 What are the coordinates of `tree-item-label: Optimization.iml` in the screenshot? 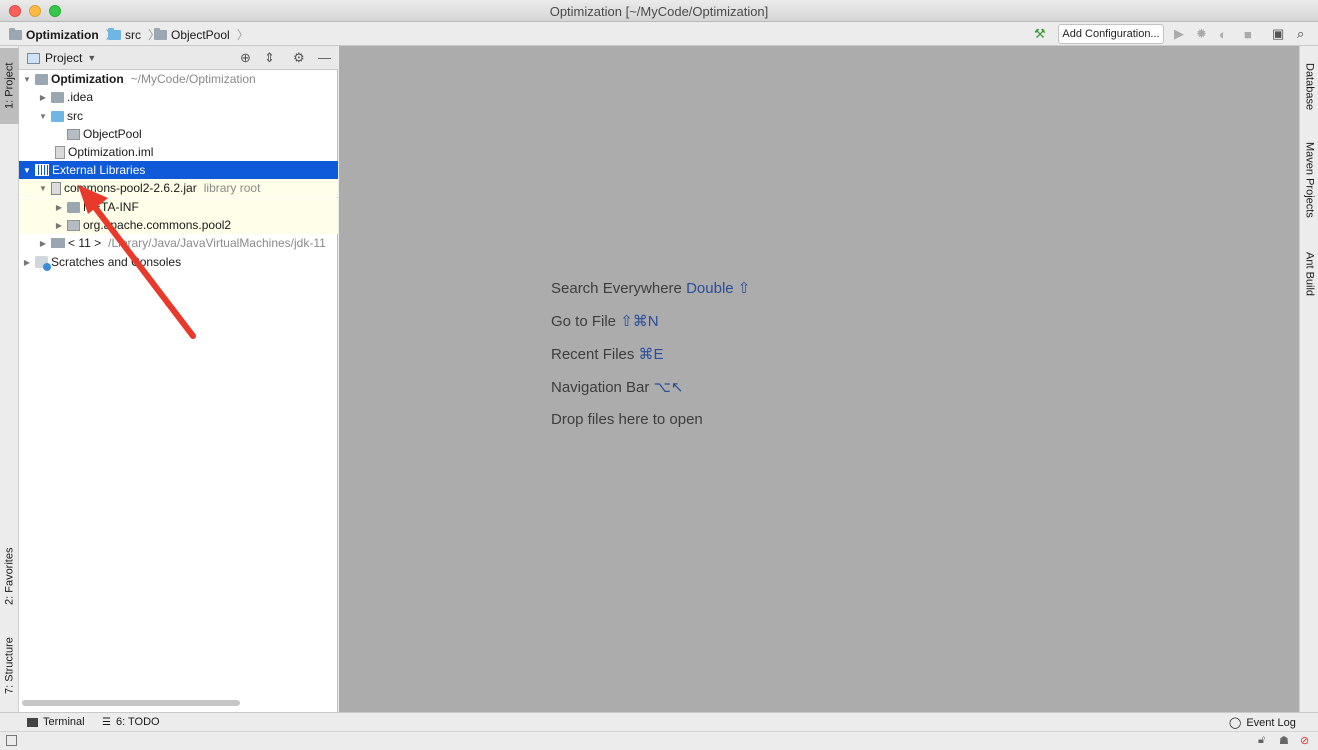 It's located at (111, 152).